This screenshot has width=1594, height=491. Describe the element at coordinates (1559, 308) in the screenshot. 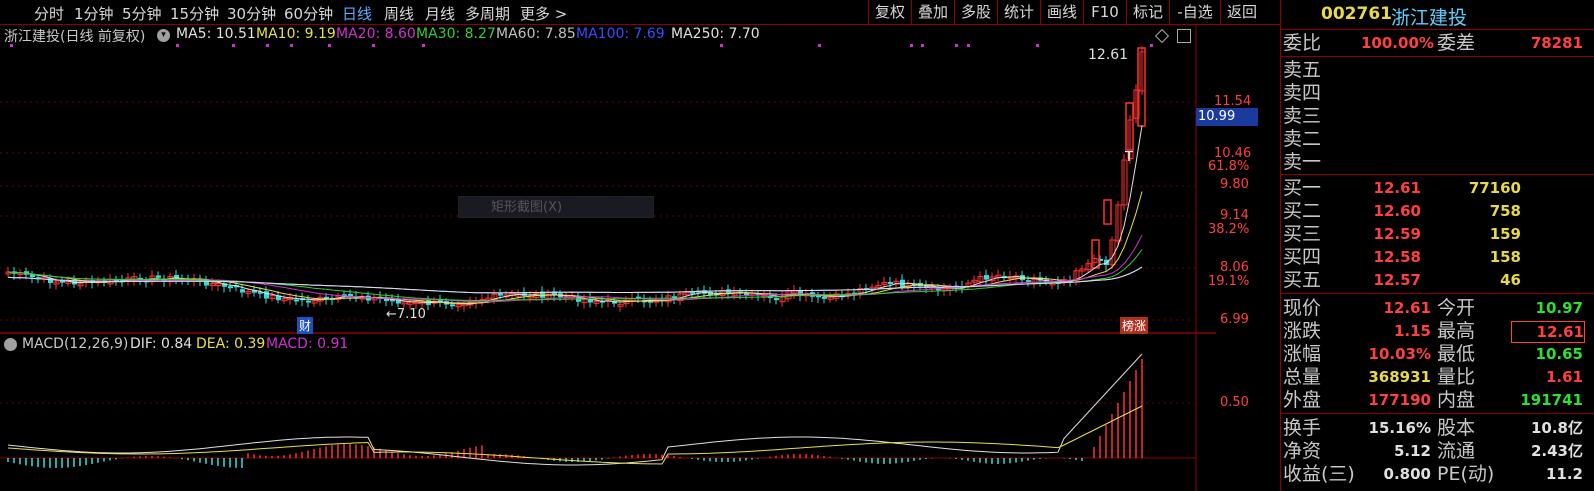

I see `quote-value: 10.97` at that location.